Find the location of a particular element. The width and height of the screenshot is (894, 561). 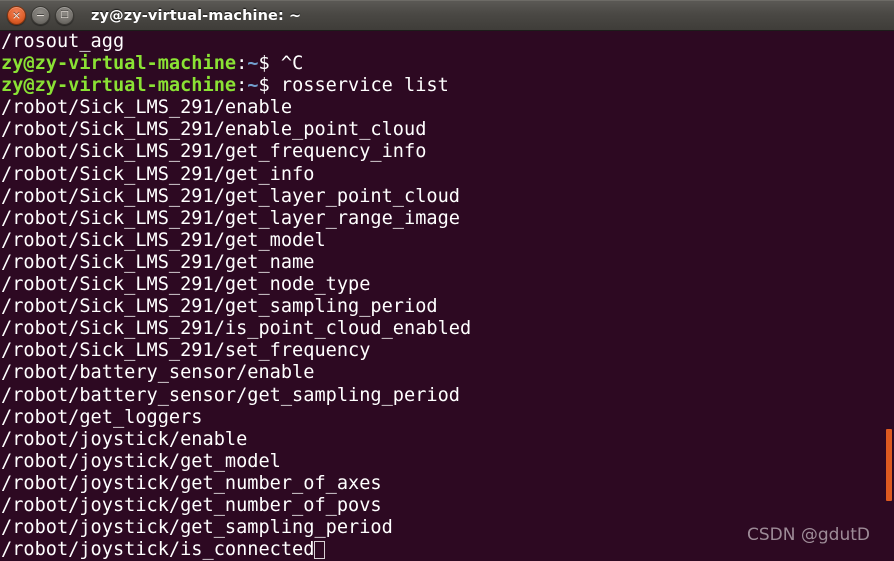

close-icon: × is located at coordinates (16, 15).